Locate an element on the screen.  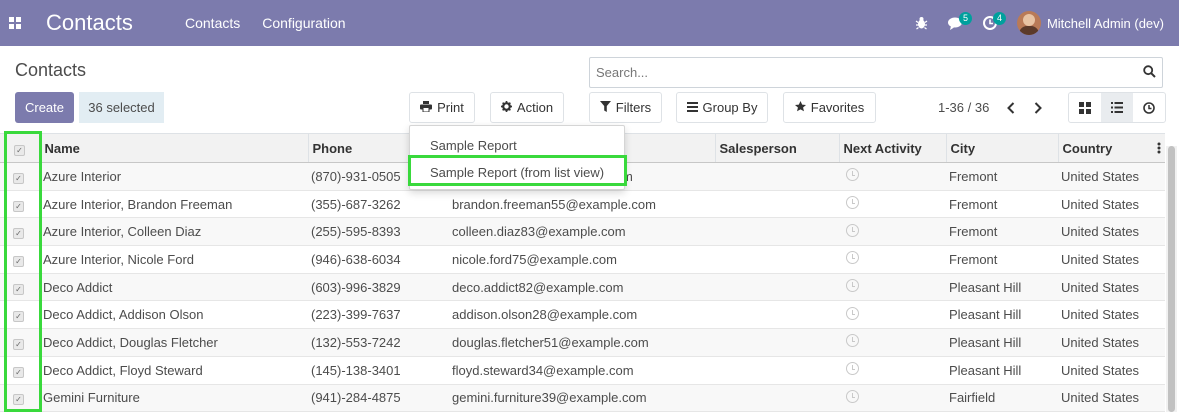
favorites-button: Favorites is located at coordinates (829, 107).